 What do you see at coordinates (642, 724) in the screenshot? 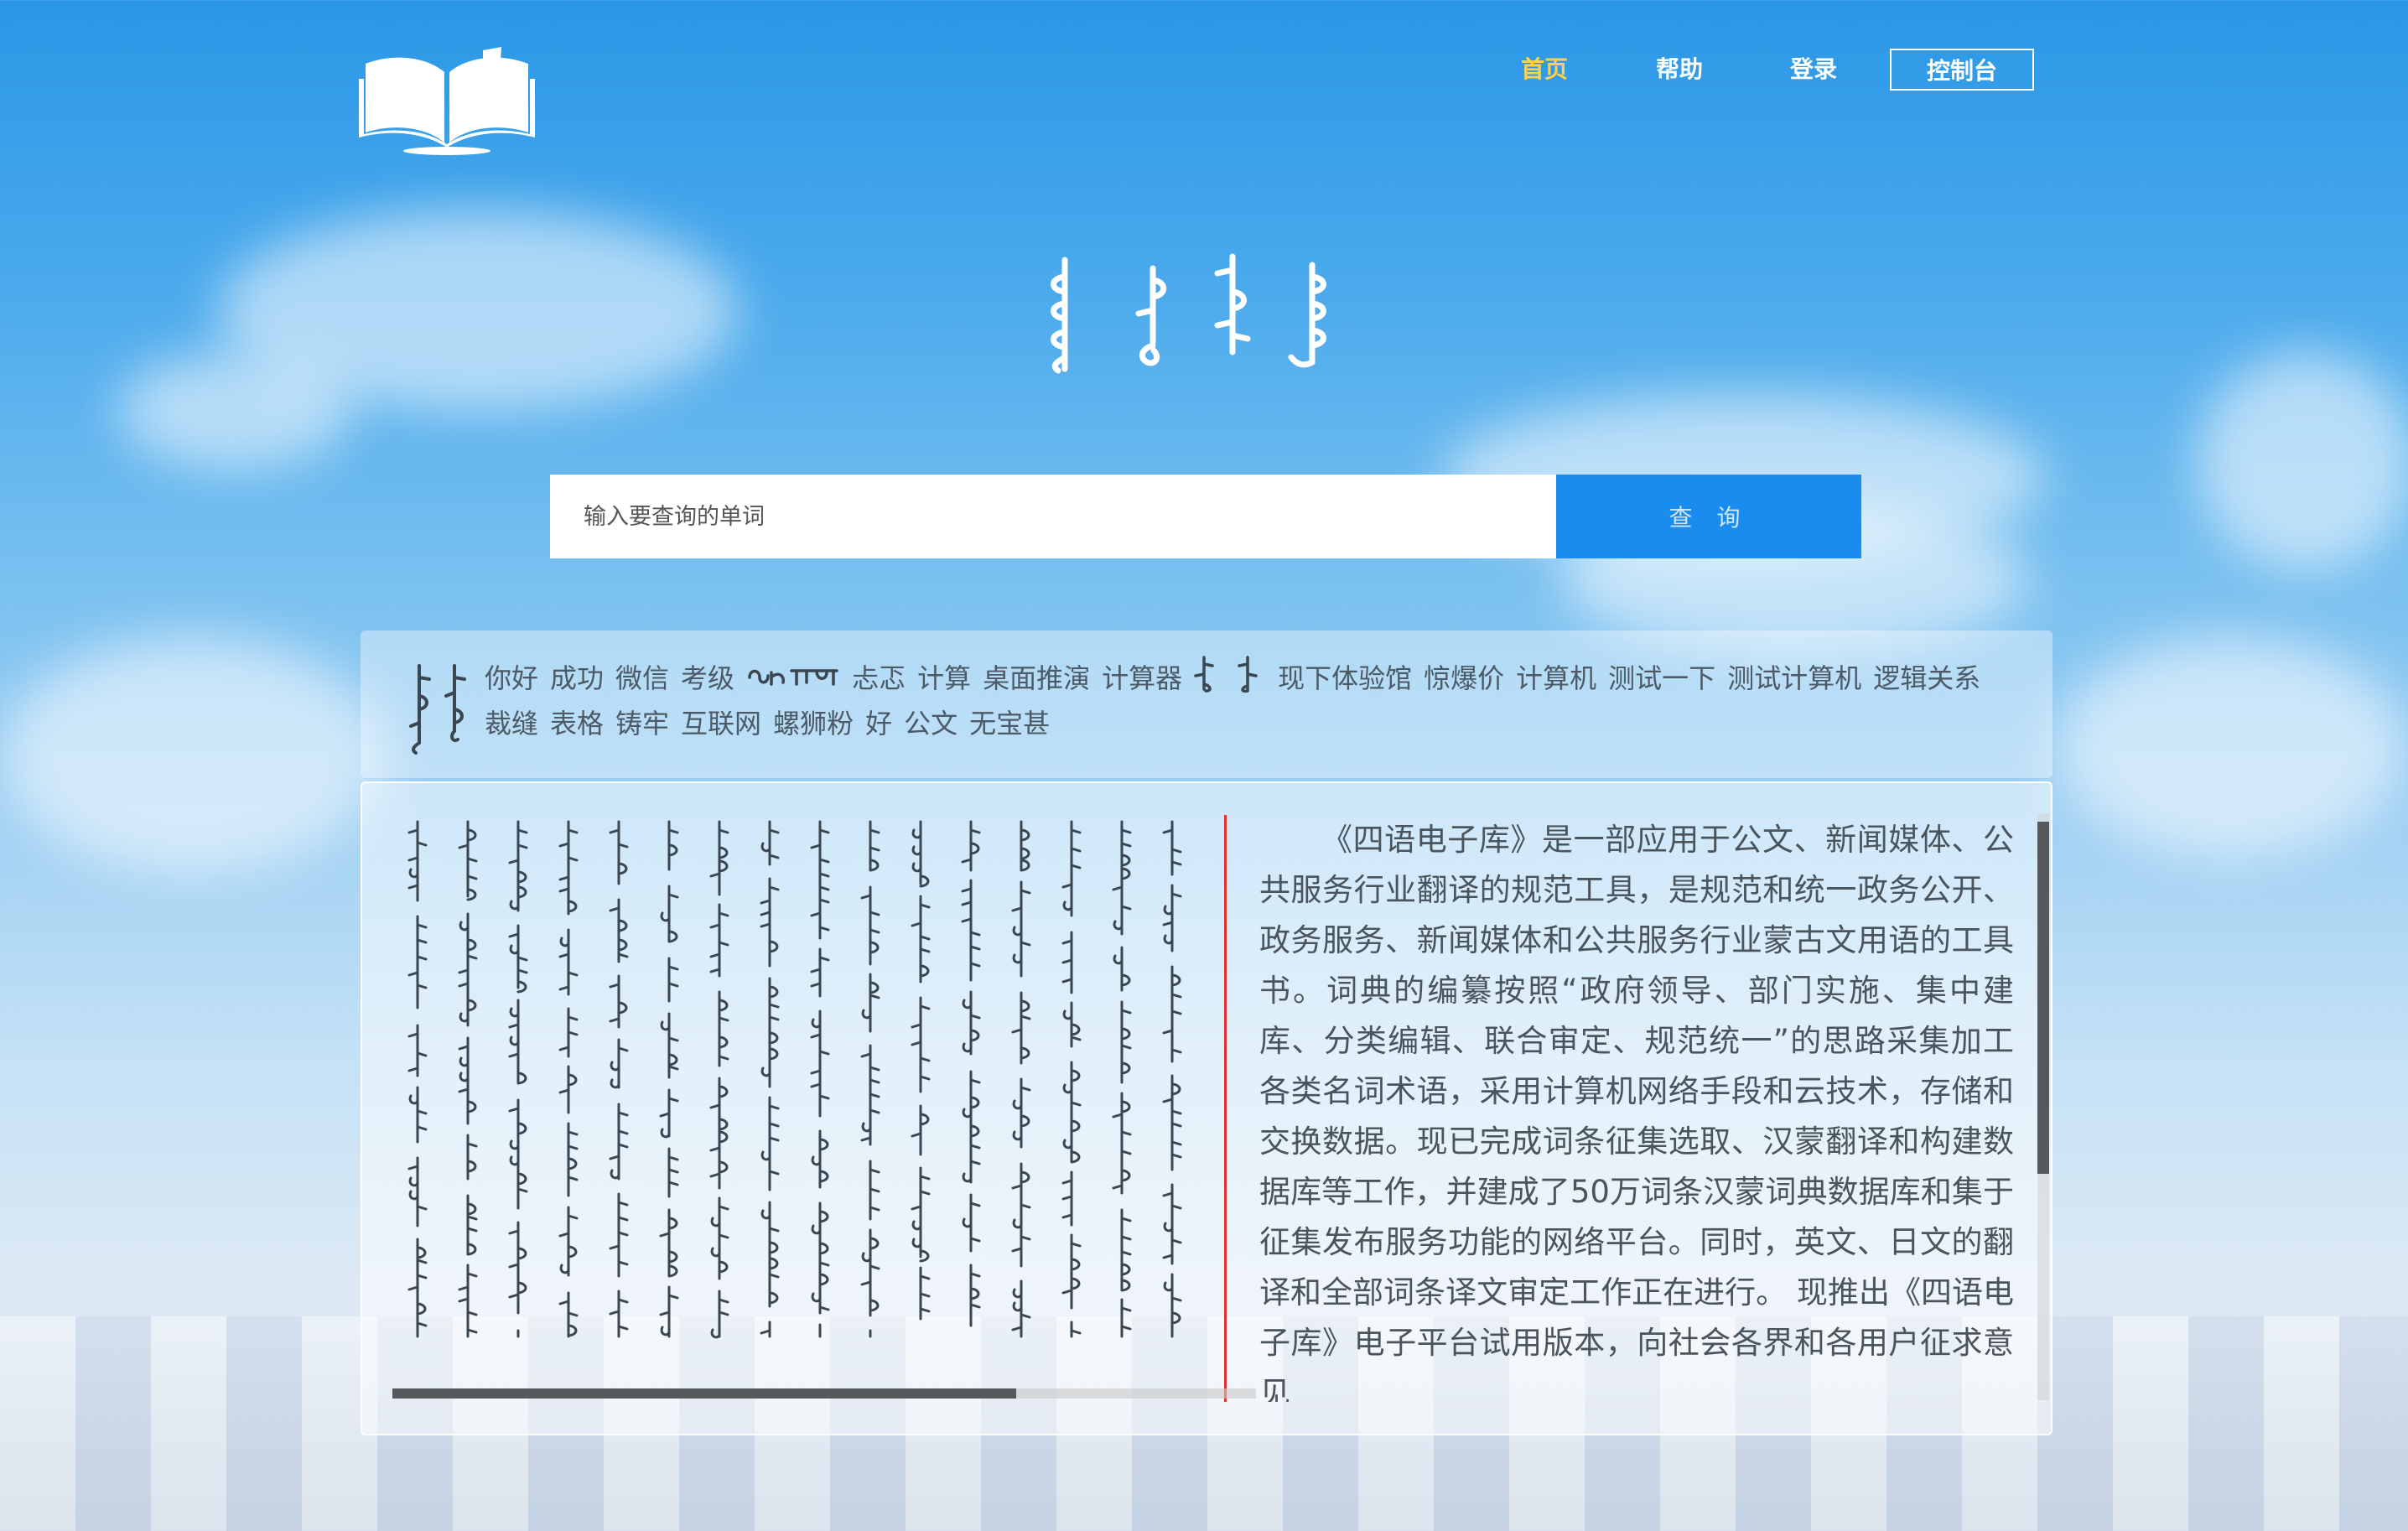
I see `hot-word-link: 铸牢` at bounding box center [642, 724].